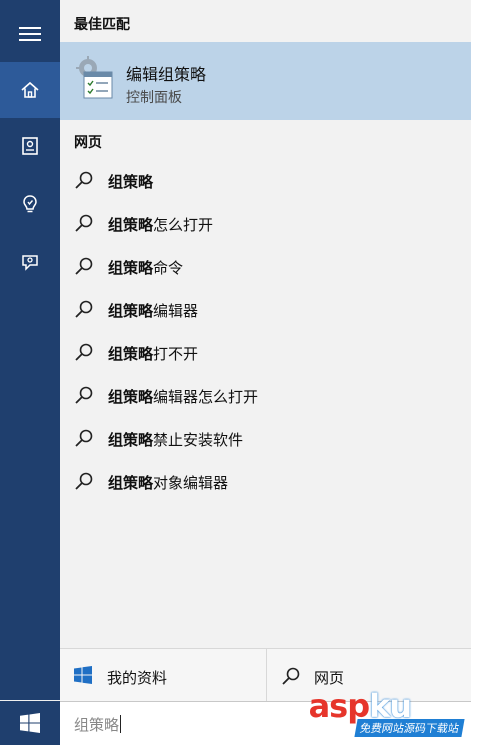 The width and height of the screenshot is (479, 751). What do you see at coordinates (166, 74) in the screenshot?
I see `best-match-title: 编辑组策略` at bounding box center [166, 74].